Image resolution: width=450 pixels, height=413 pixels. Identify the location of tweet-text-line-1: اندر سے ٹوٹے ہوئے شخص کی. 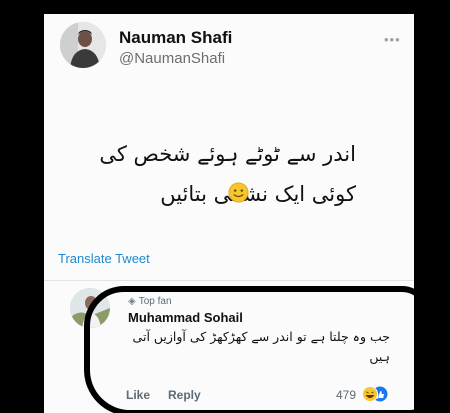
(227, 154).